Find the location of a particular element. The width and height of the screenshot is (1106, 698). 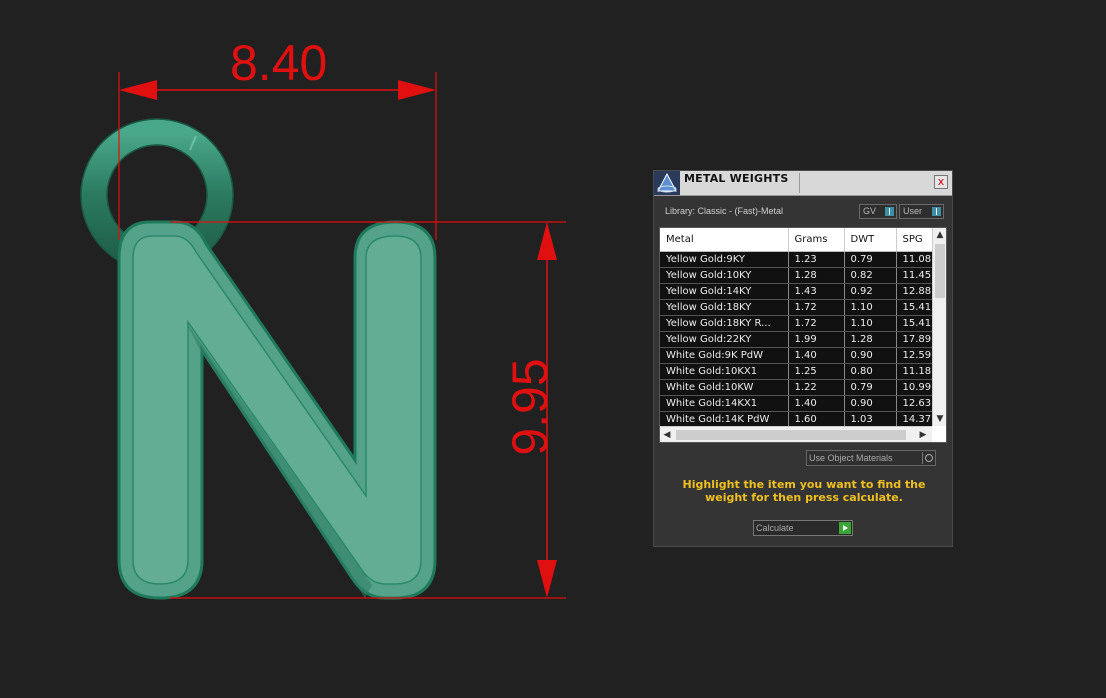

metal-cell: White Gold:9K PdW is located at coordinates (724, 355).